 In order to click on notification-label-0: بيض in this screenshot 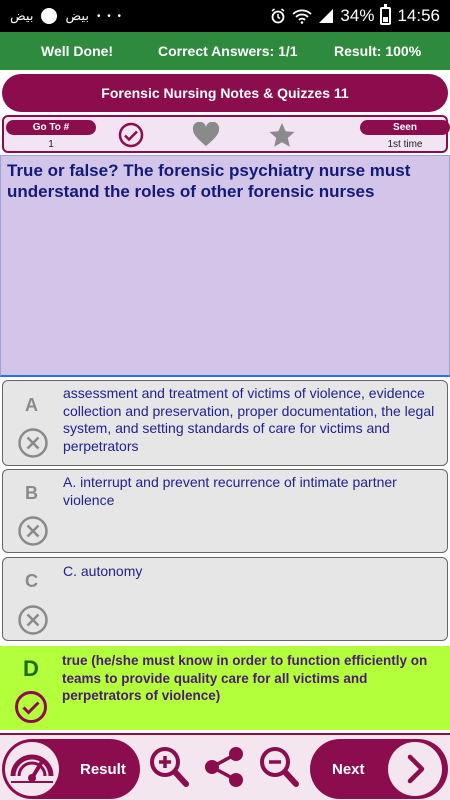, I will do `click(77, 15)`.